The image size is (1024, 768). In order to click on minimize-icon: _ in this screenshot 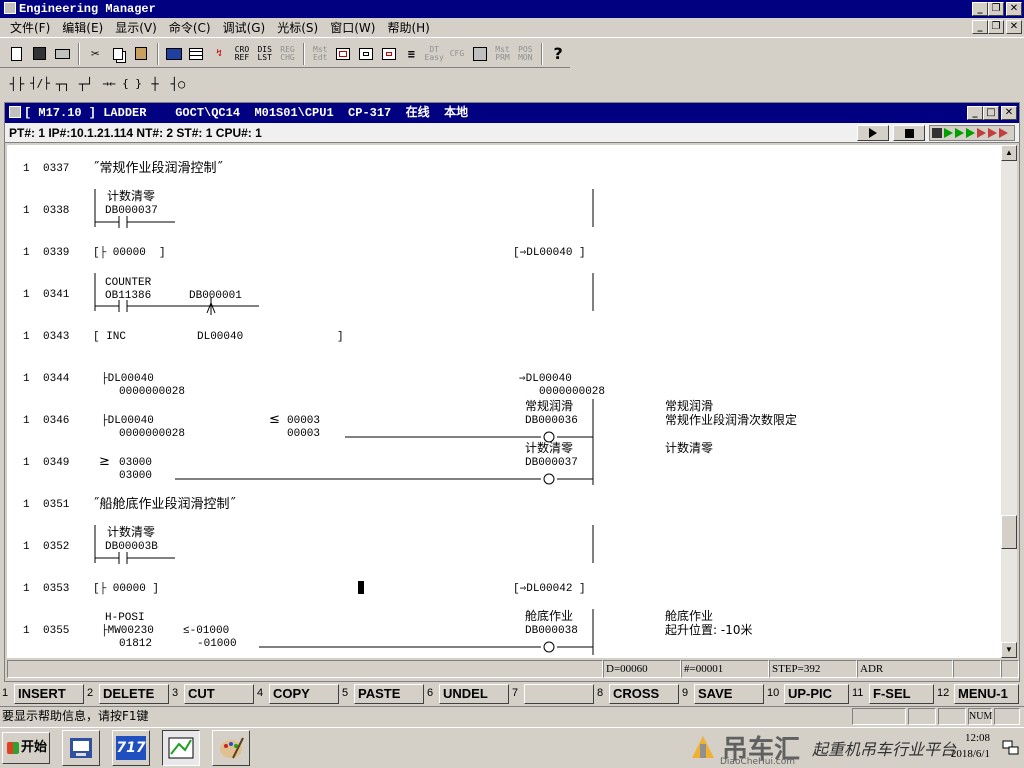, I will do `click(980, 9)`.